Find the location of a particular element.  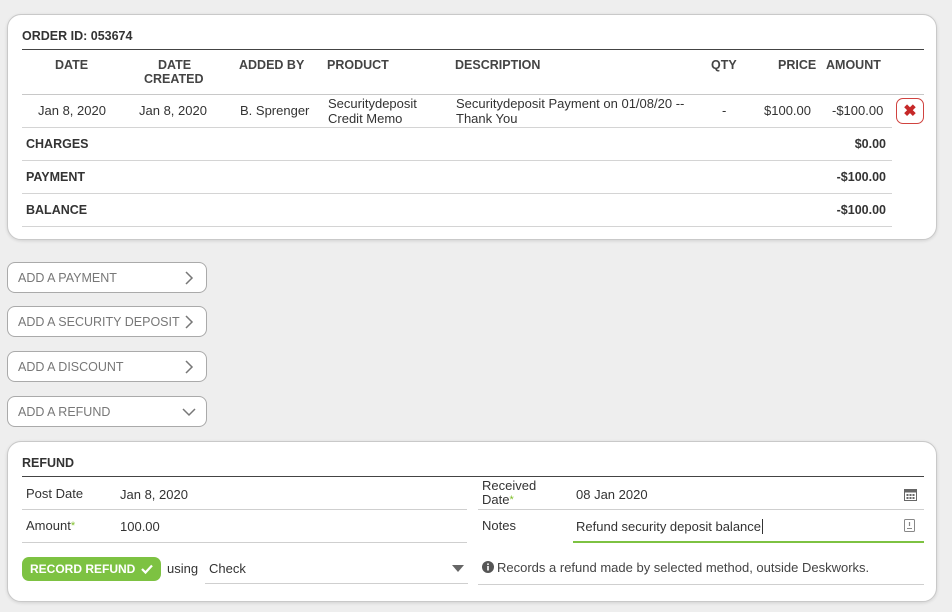

row-description-line2: Thank You is located at coordinates (487, 118).